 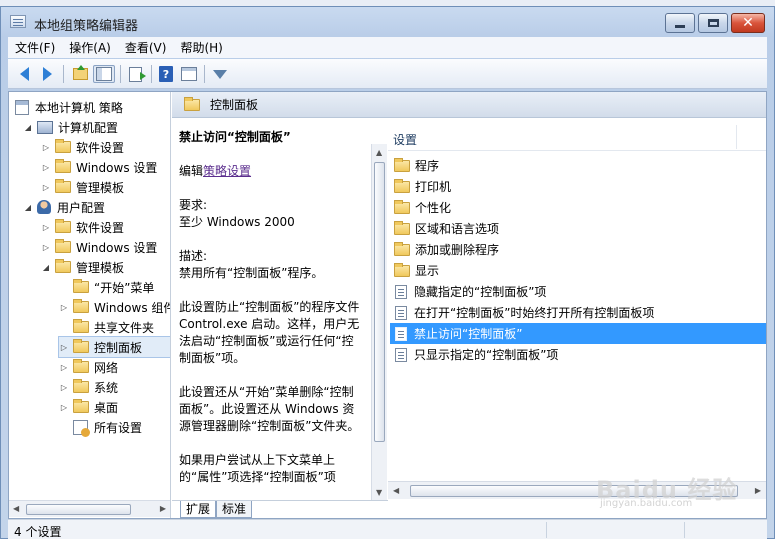 I want to click on edit-policy-link: 策略设置, so click(x=227, y=171).